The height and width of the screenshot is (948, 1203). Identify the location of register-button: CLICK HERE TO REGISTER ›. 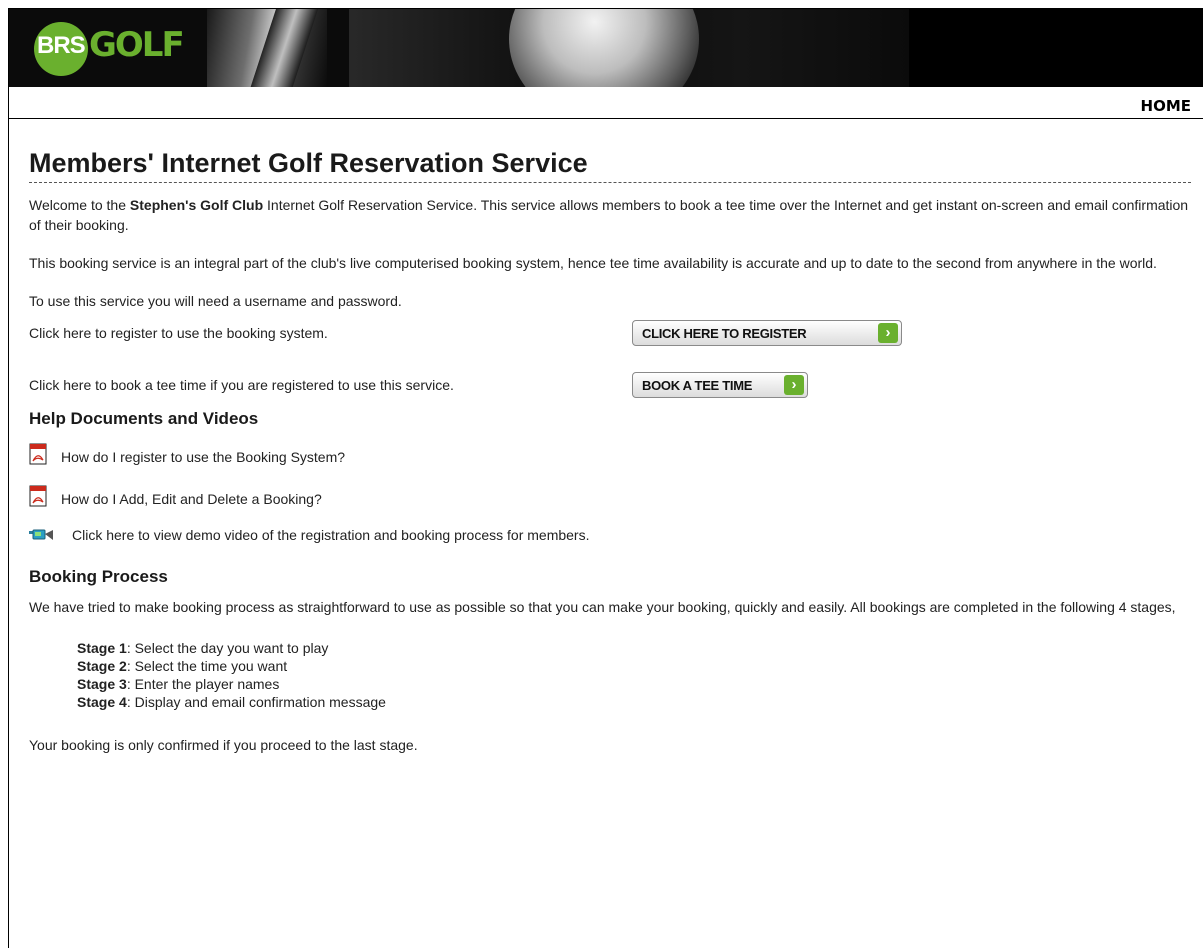
(767, 333).